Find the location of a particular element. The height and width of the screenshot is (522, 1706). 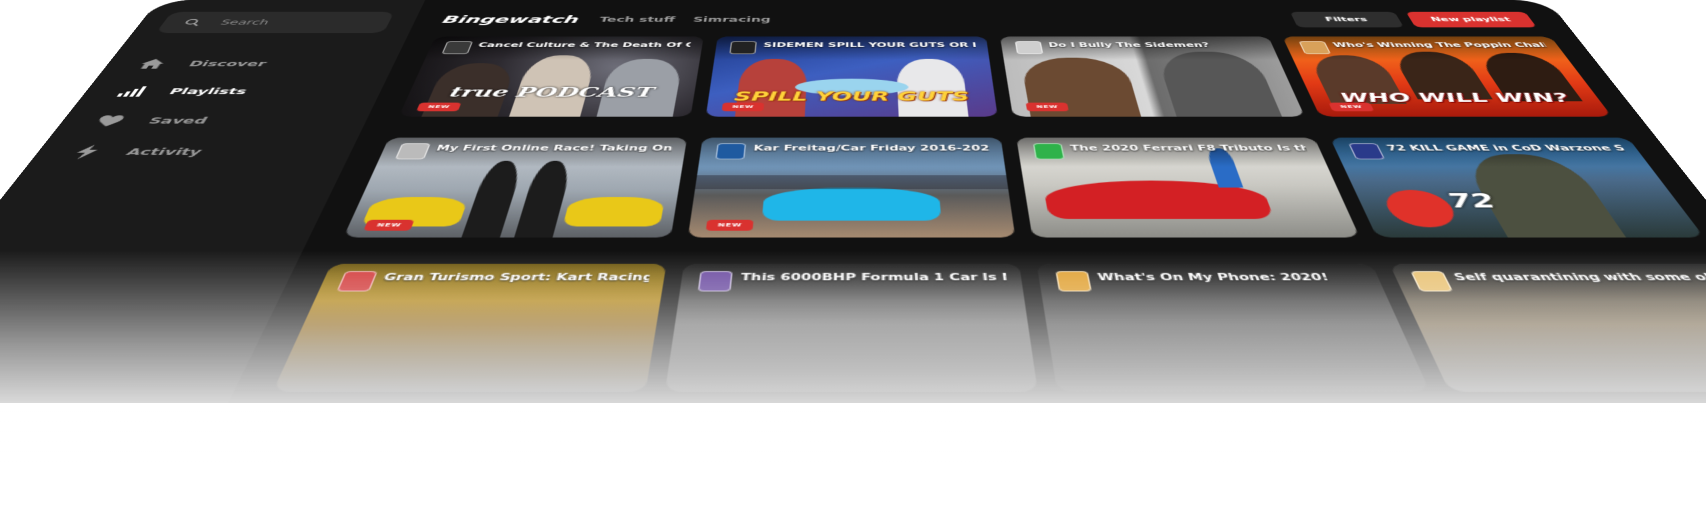

filters-button: Filters is located at coordinates (1346, 19).